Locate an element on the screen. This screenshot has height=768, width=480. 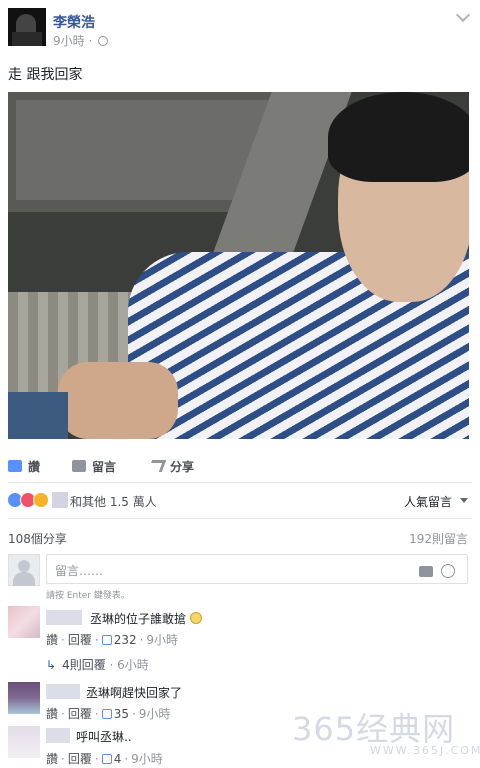
comment-text: 丞琳的位子誰敢搶 is located at coordinates (146, 618).